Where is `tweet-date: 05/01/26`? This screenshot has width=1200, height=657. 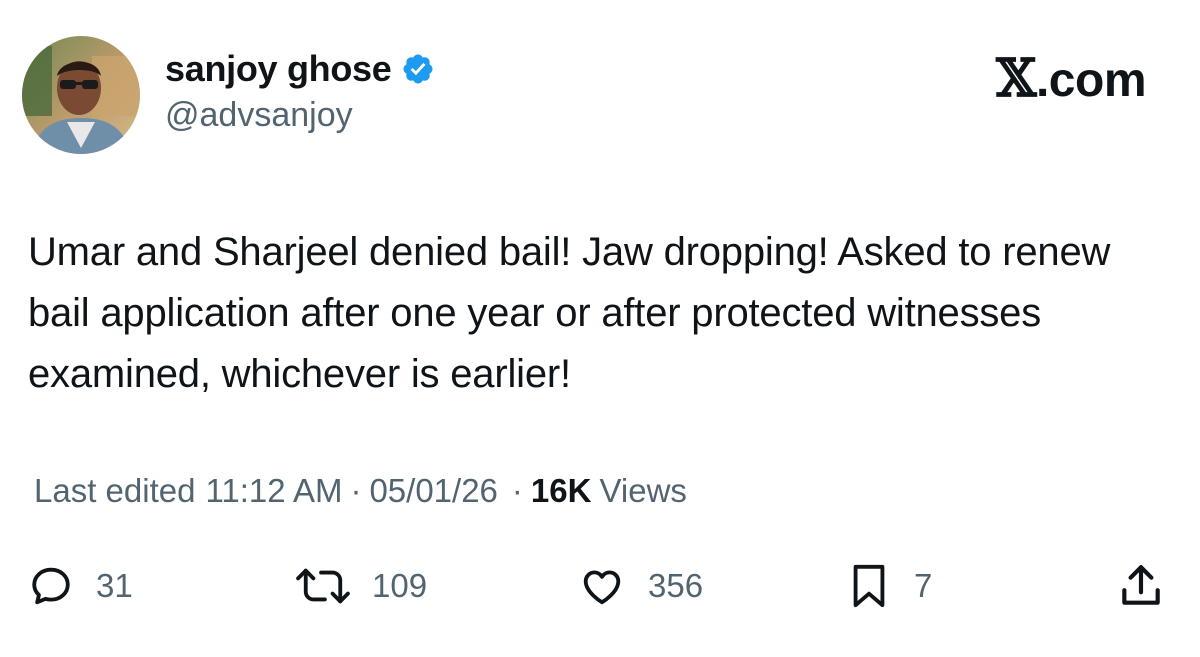 tweet-date: 05/01/26 is located at coordinates (433, 491).